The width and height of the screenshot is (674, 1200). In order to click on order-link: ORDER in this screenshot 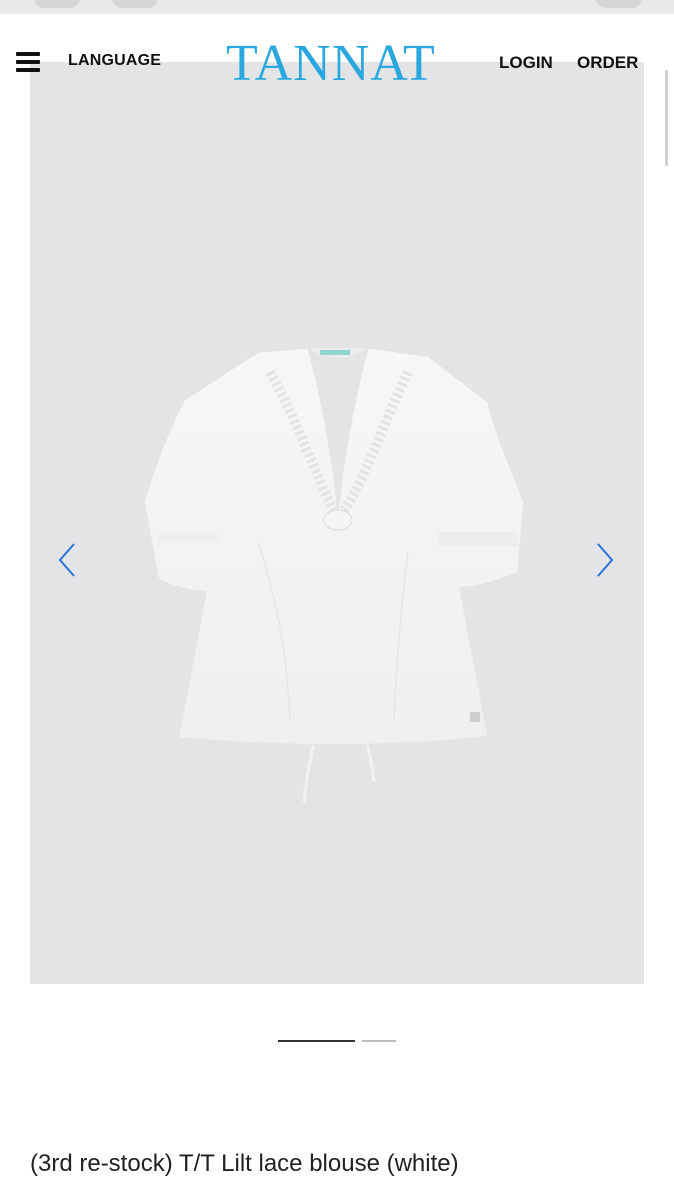, I will do `click(607, 63)`.